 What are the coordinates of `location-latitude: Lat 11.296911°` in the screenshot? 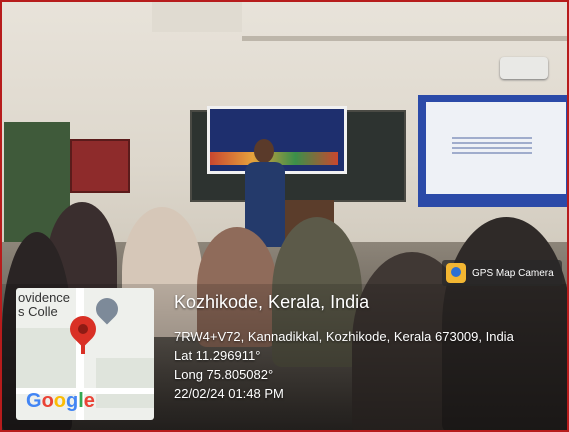 It's located at (217, 355).